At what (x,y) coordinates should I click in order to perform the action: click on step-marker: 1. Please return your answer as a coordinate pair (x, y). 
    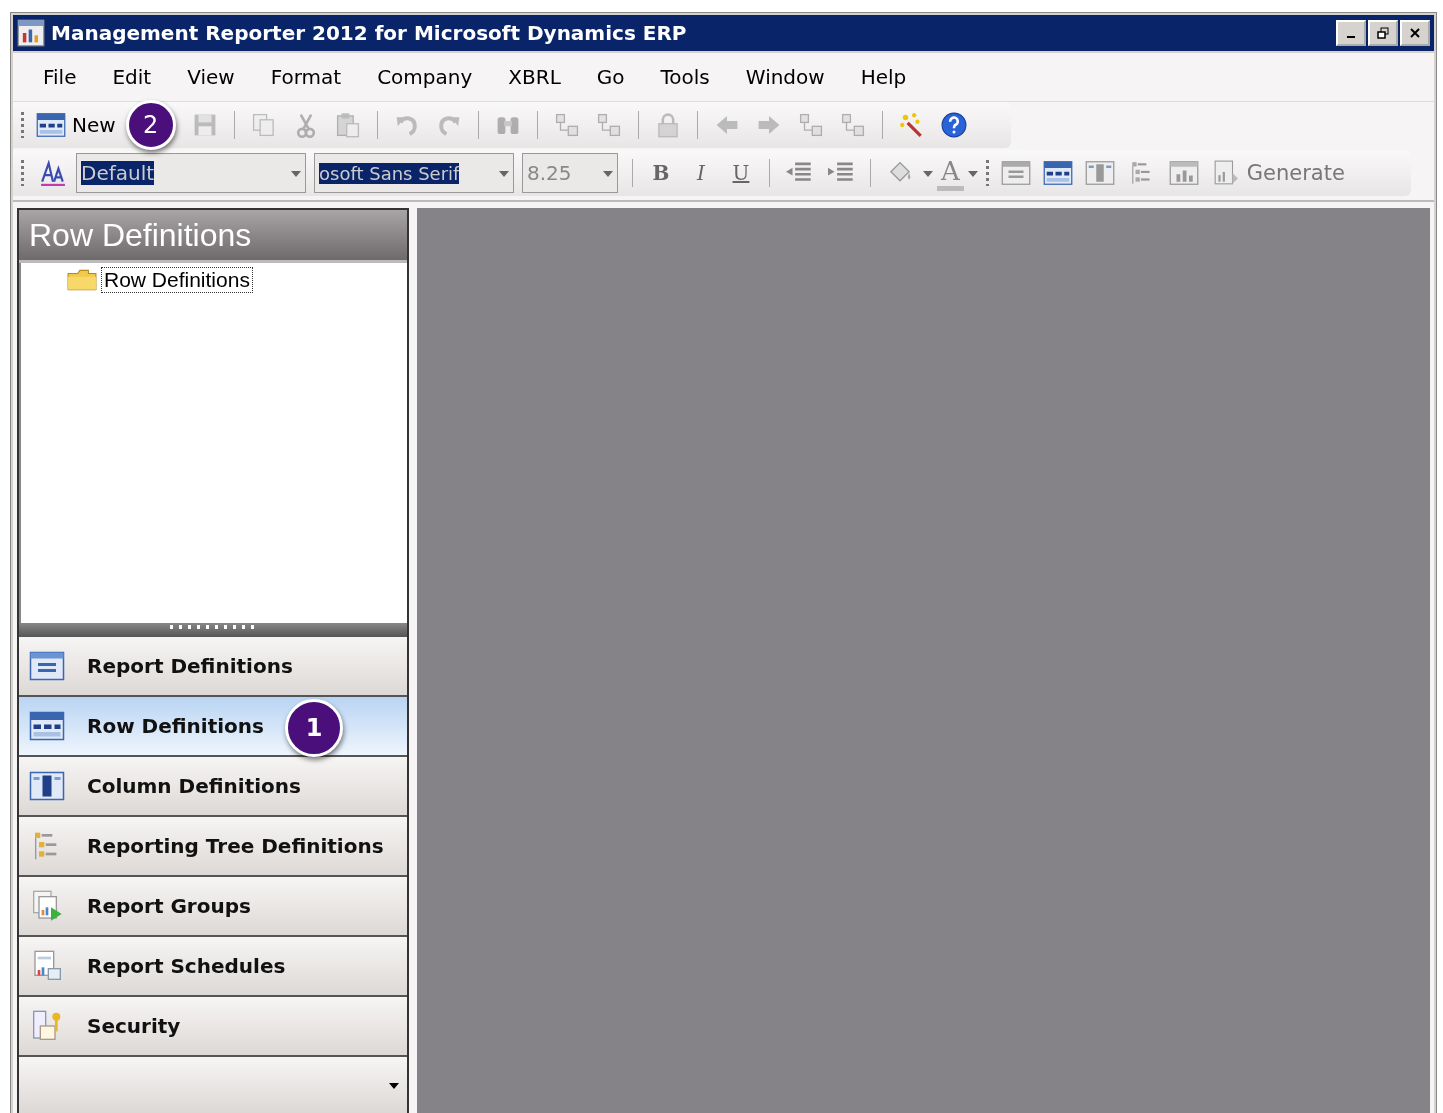
    Looking at the image, I should click on (314, 728).